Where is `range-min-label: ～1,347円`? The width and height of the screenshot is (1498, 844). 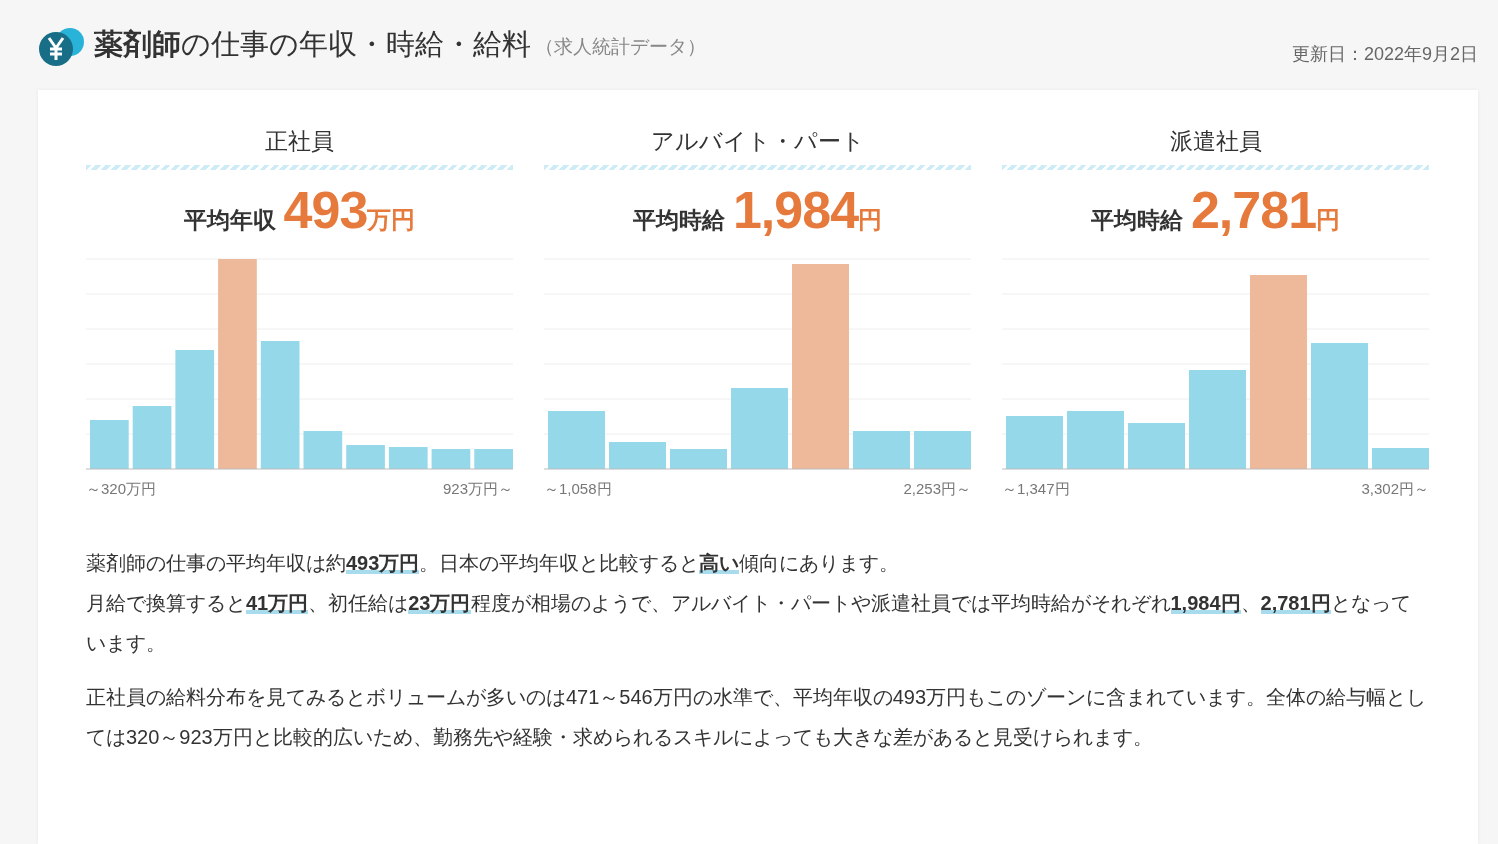
range-min-label: ～1,347円 is located at coordinates (1036, 489).